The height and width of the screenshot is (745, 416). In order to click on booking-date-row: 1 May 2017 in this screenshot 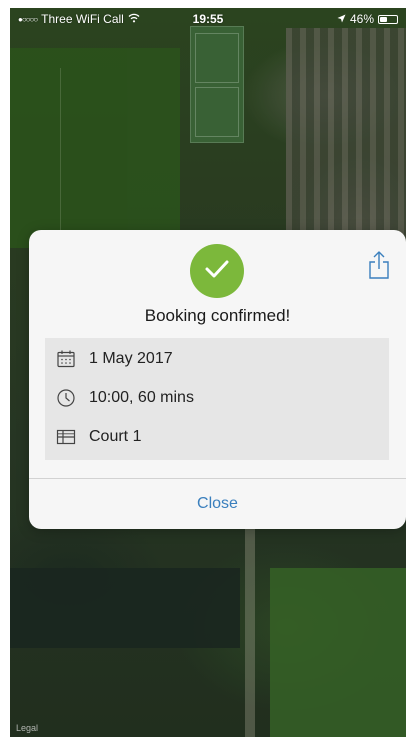, I will do `click(114, 359)`.